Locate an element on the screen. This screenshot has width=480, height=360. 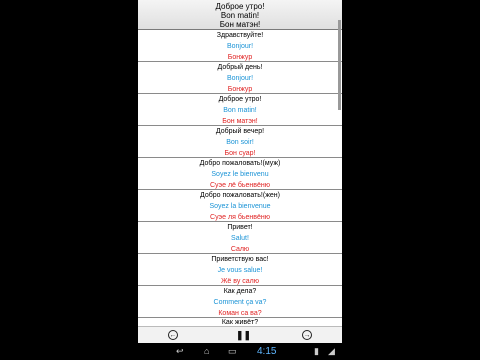
phrase-russian: Добро пожаловать!(муж) is located at coordinates (240, 163).